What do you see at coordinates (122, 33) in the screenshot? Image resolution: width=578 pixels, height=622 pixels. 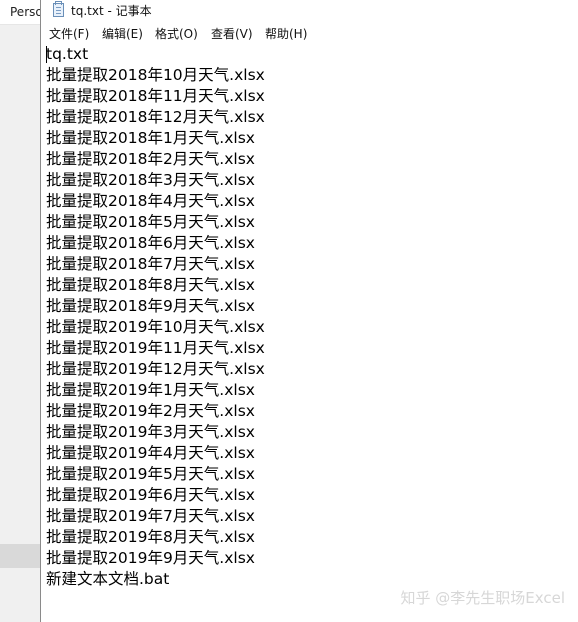 I see `menu-edit: 编辑(E)` at bounding box center [122, 33].